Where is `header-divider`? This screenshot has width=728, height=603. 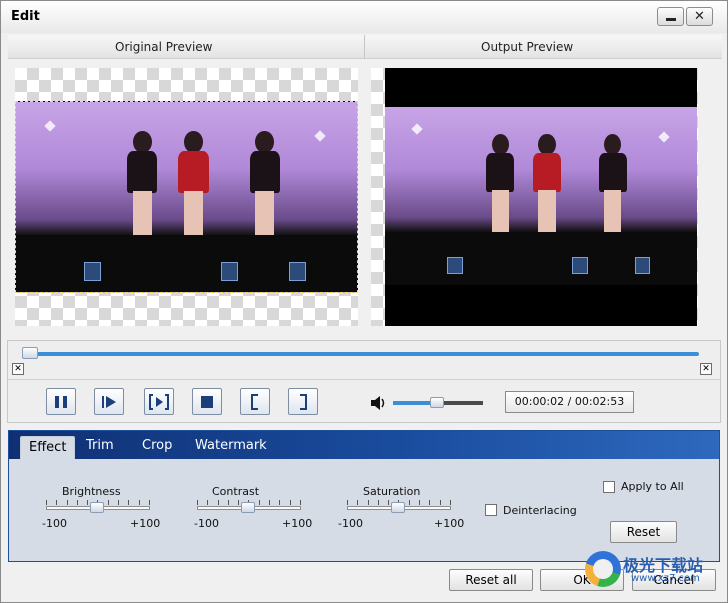 header-divider is located at coordinates (364, 47).